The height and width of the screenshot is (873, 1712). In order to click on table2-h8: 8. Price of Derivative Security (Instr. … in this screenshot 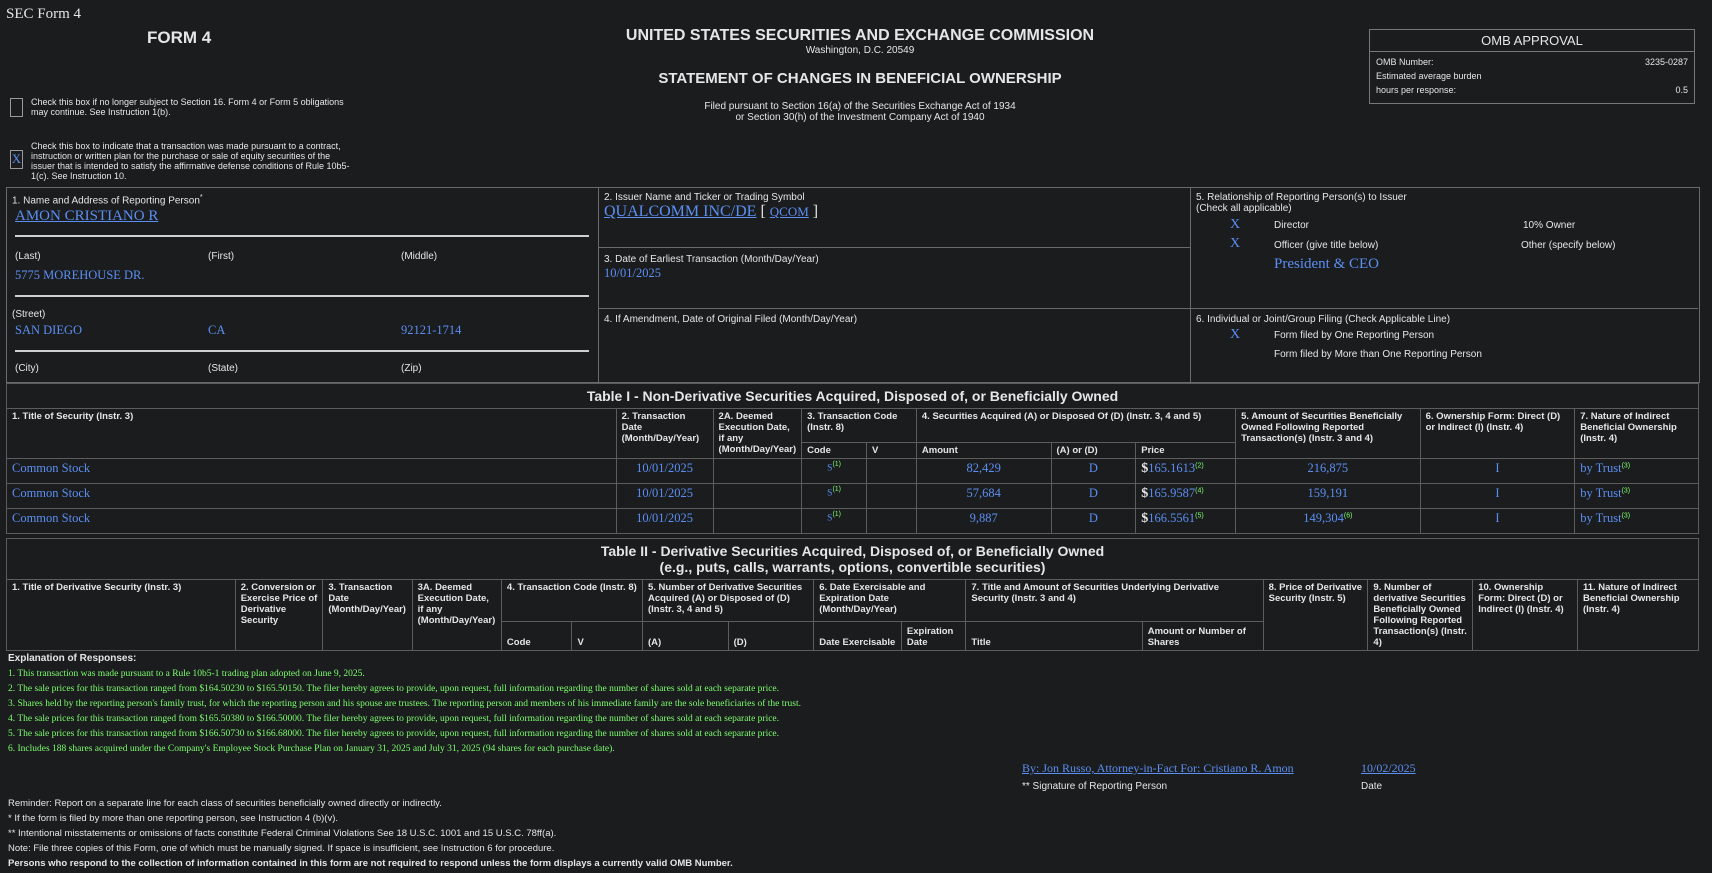, I will do `click(1315, 615)`.